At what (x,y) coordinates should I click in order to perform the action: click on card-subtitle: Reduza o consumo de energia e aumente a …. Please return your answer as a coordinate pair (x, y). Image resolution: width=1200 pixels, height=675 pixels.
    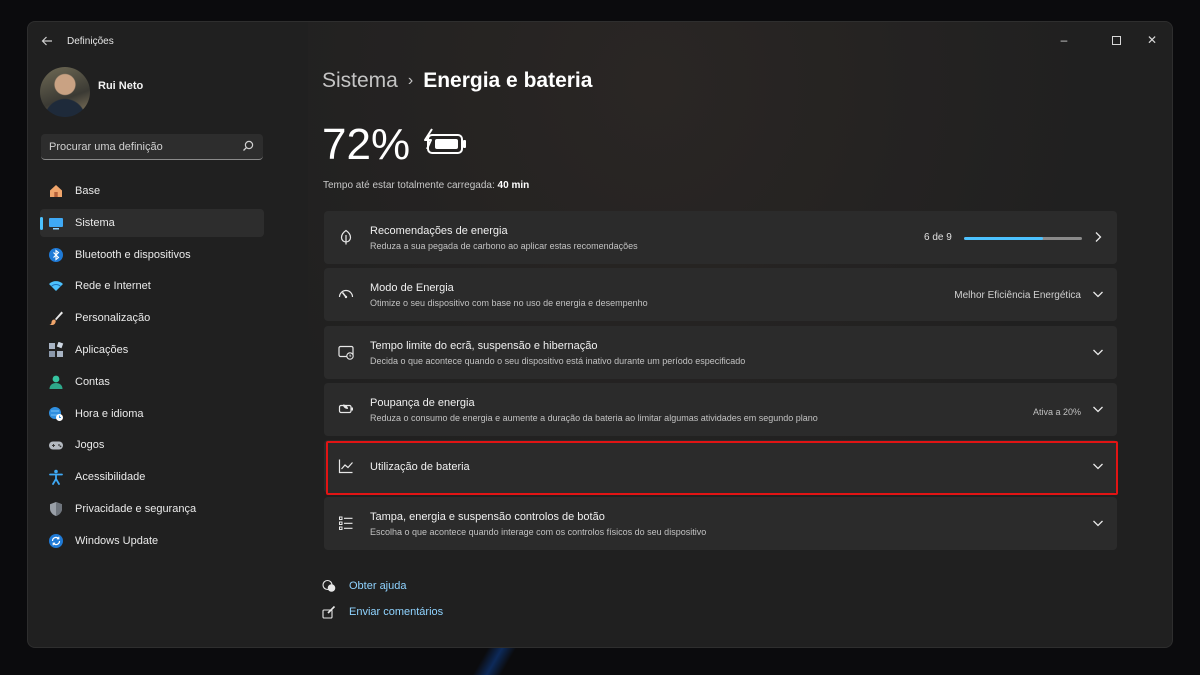
    Looking at the image, I should click on (594, 417).